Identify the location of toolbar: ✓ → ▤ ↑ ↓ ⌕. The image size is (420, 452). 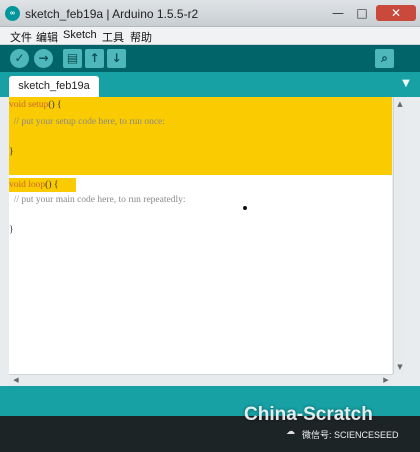
(210, 58).